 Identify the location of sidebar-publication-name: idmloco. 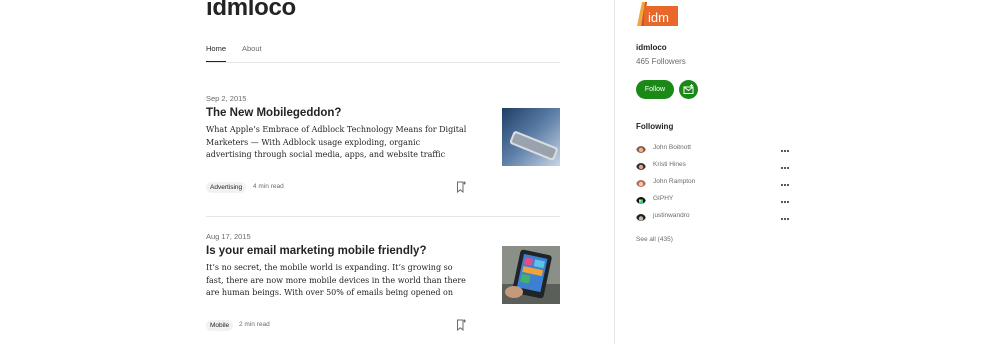
(651, 47).